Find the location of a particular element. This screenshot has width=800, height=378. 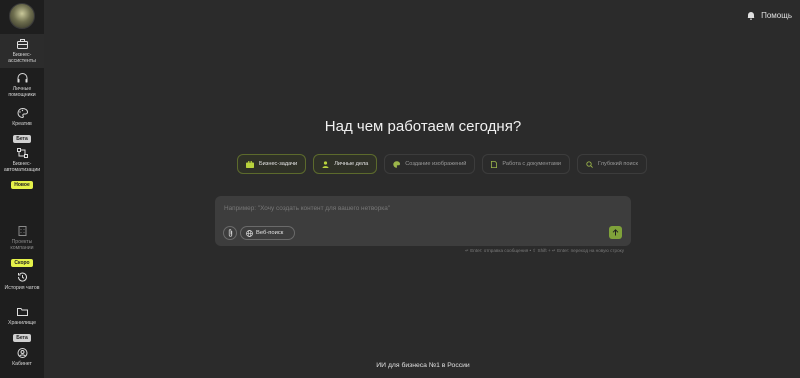

chip-documents: Работа с документами is located at coordinates (526, 164).